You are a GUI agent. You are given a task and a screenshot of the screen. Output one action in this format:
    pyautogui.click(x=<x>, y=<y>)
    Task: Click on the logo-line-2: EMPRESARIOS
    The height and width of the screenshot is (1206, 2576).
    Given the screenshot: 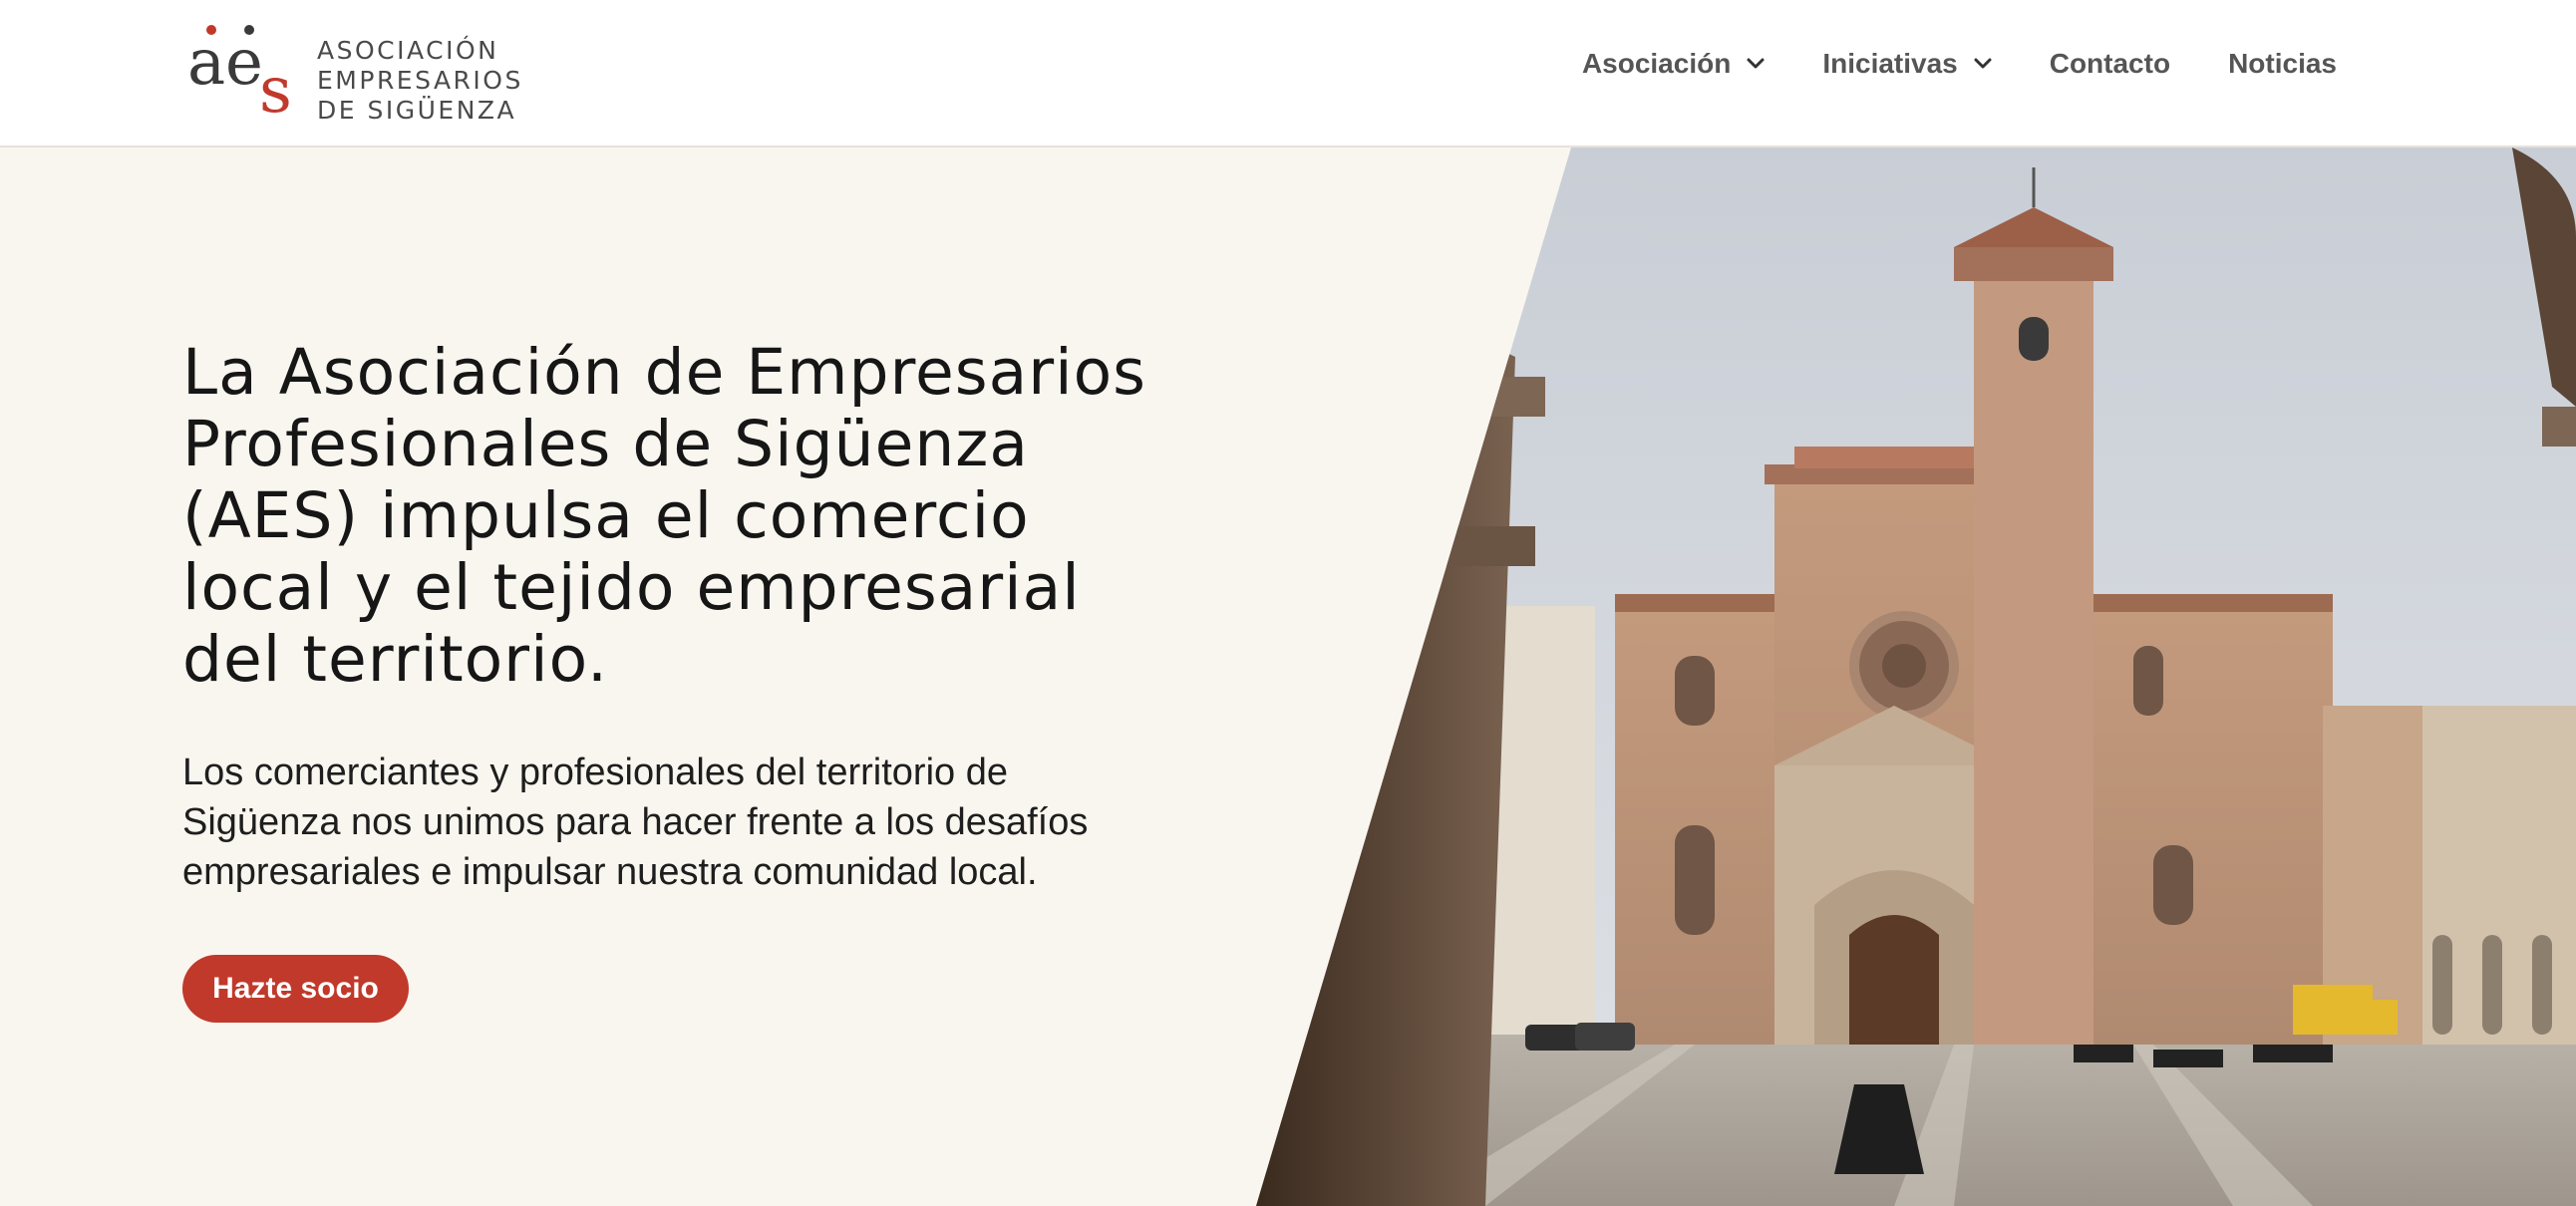 What is the action you would take?
    pyautogui.click(x=420, y=80)
    